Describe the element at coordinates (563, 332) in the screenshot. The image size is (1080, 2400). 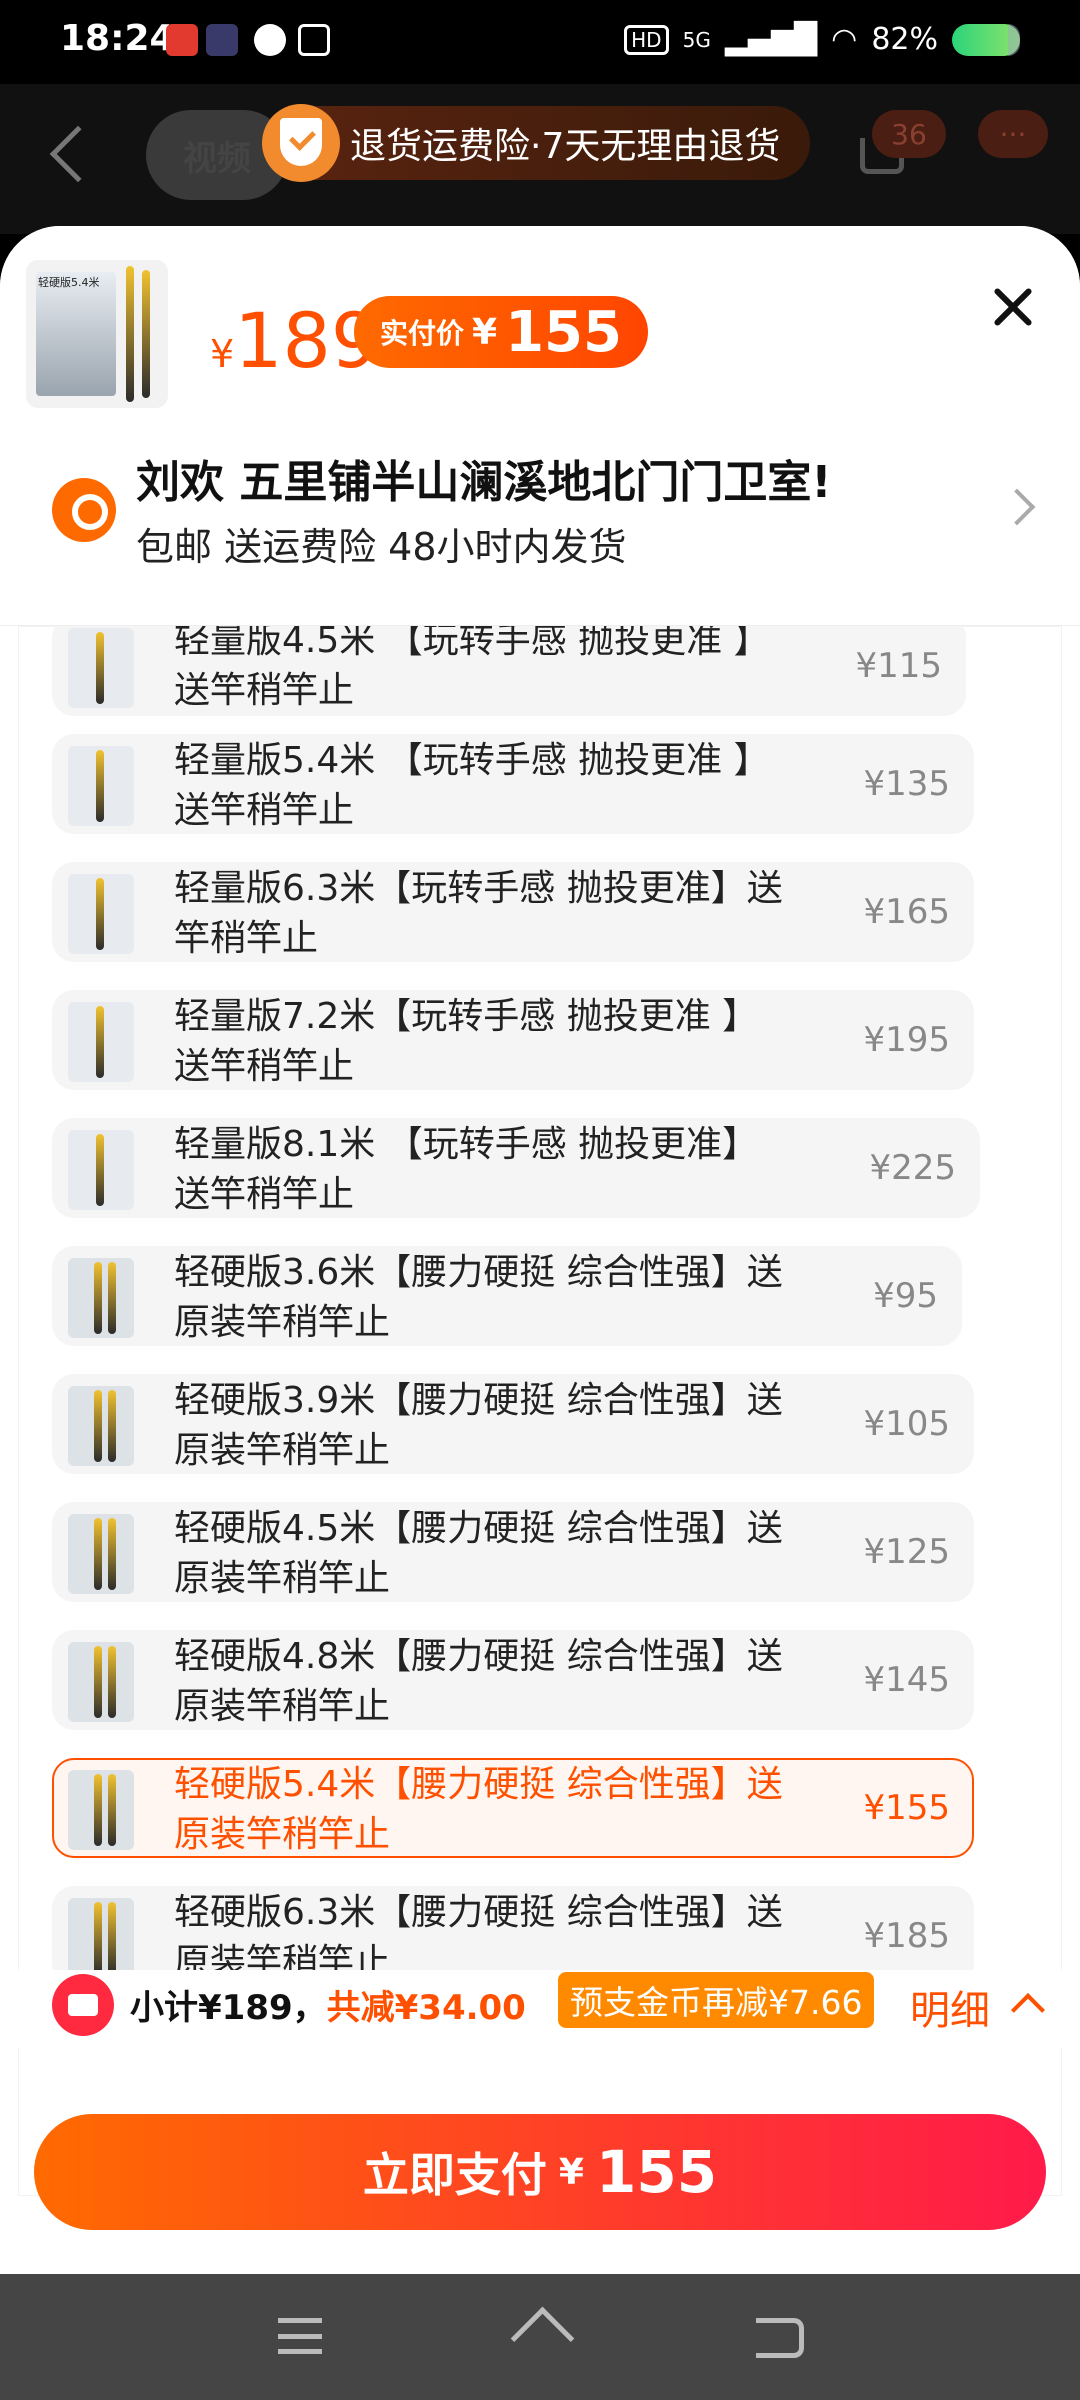
I see `actual-price-value: 155` at that location.